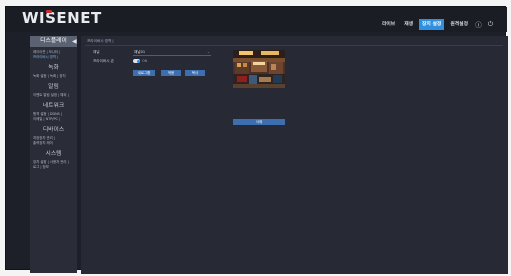  Describe the element at coordinates (53, 130) in the screenshot. I see `sidebar-device: 디바이스` at that location.